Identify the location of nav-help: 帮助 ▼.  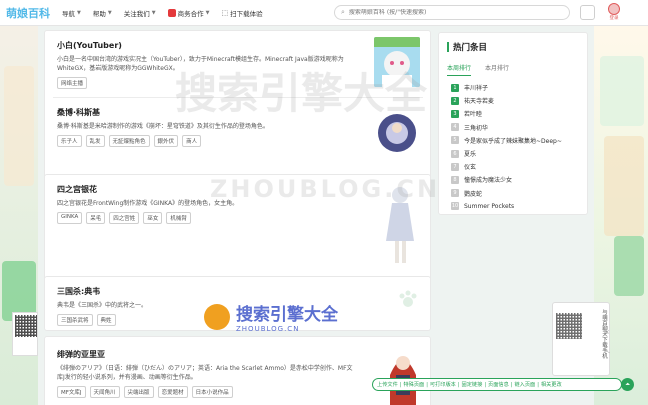
(102, 13).